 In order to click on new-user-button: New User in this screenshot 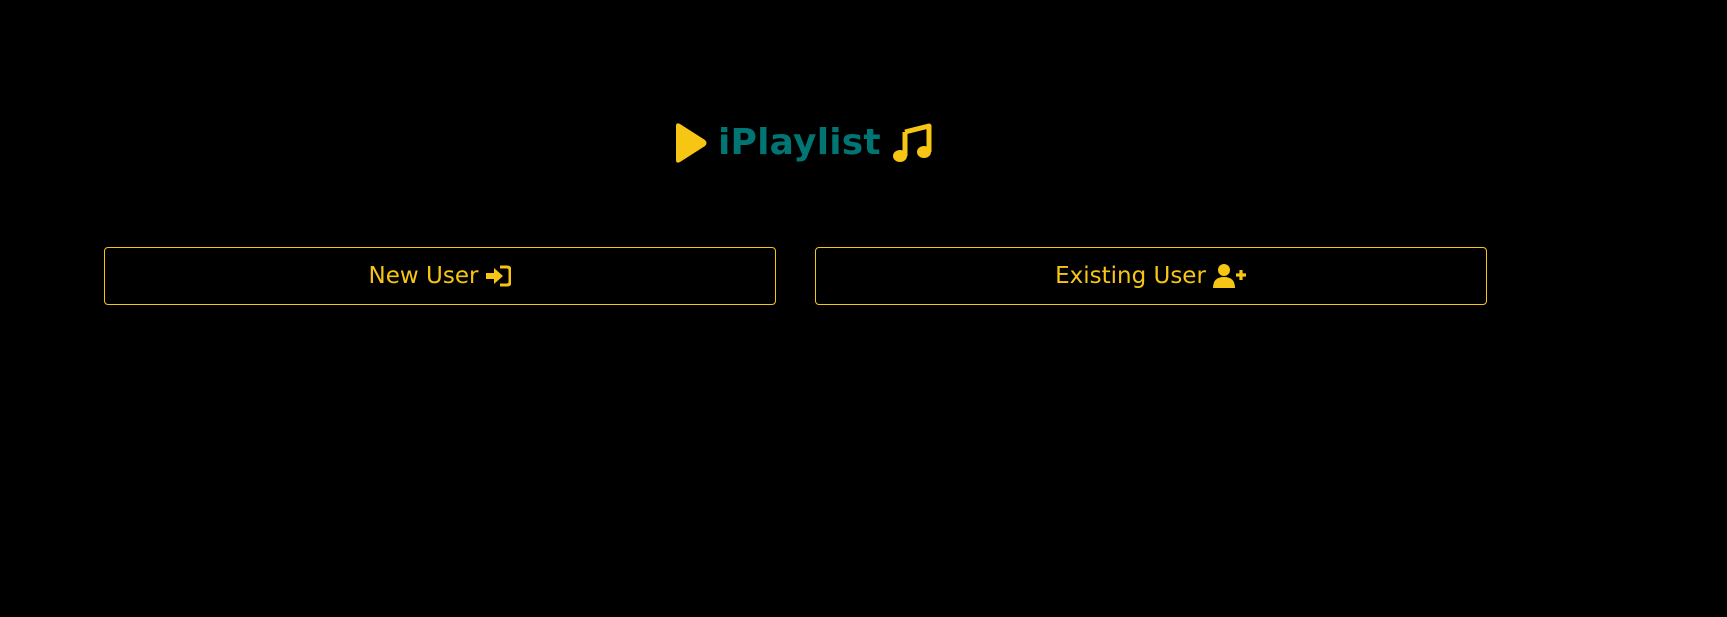, I will do `click(440, 276)`.